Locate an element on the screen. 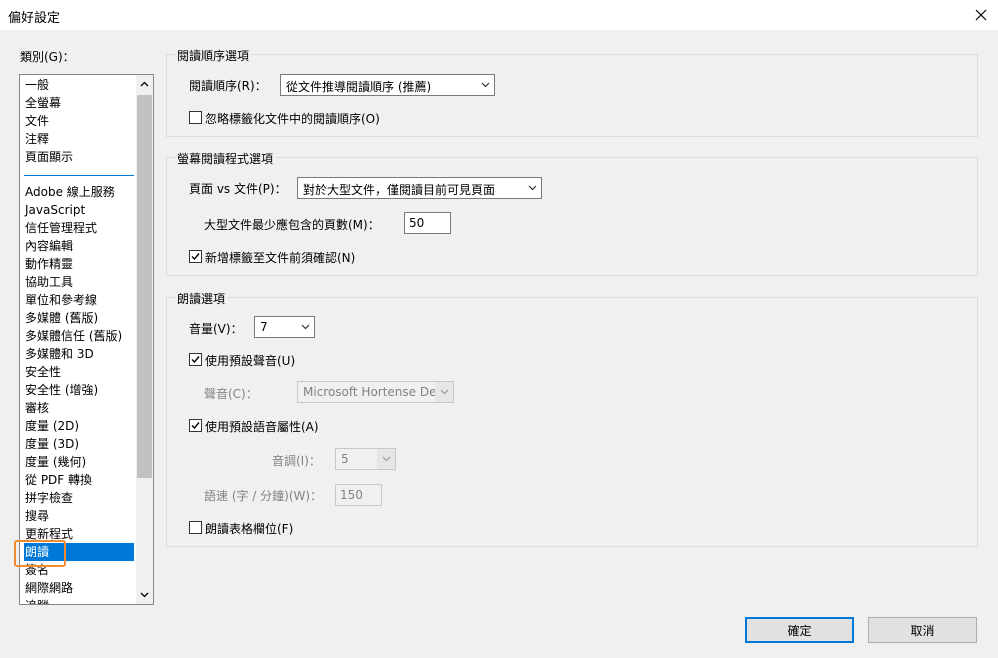 The height and width of the screenshot is (658, 998). category-item: 注釋 is located at coordinates (36, 139).